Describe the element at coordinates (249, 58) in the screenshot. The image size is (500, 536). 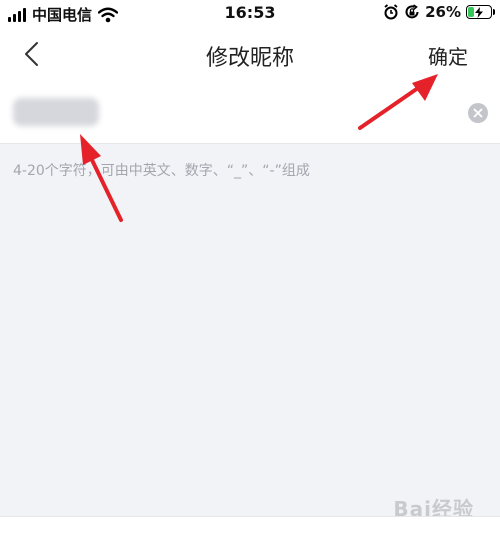
I see `page-title: 修改昵称` at that location.